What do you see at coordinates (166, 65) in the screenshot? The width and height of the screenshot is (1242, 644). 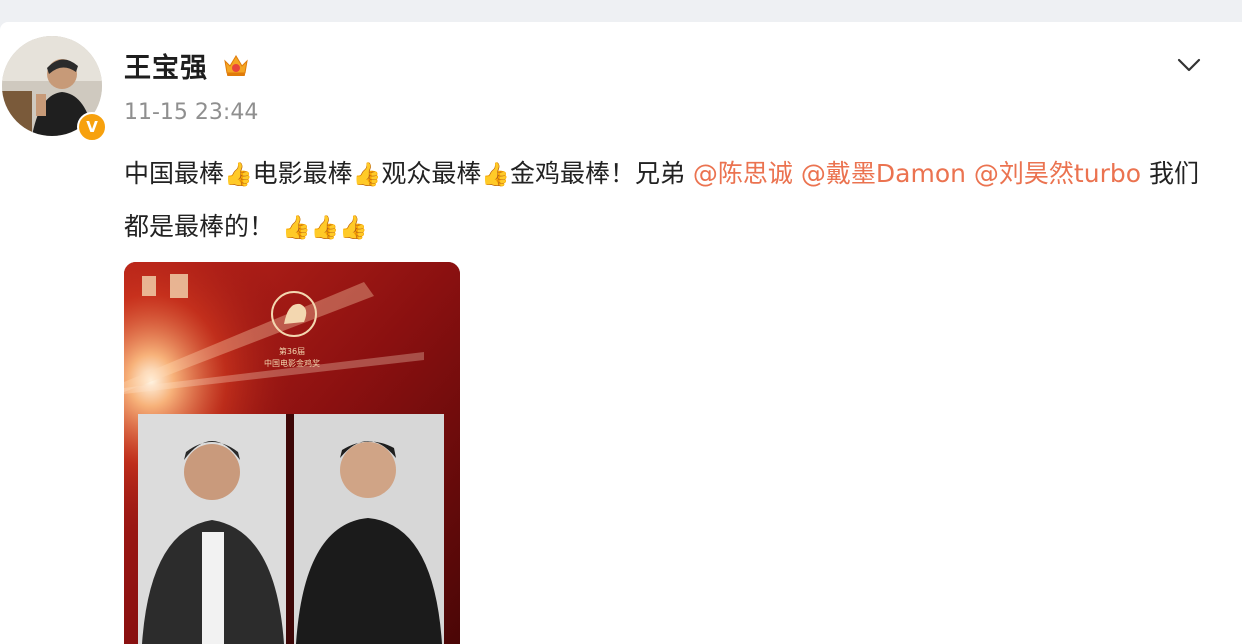 I see `username: 王宝强` at bounding box center [166, 65].